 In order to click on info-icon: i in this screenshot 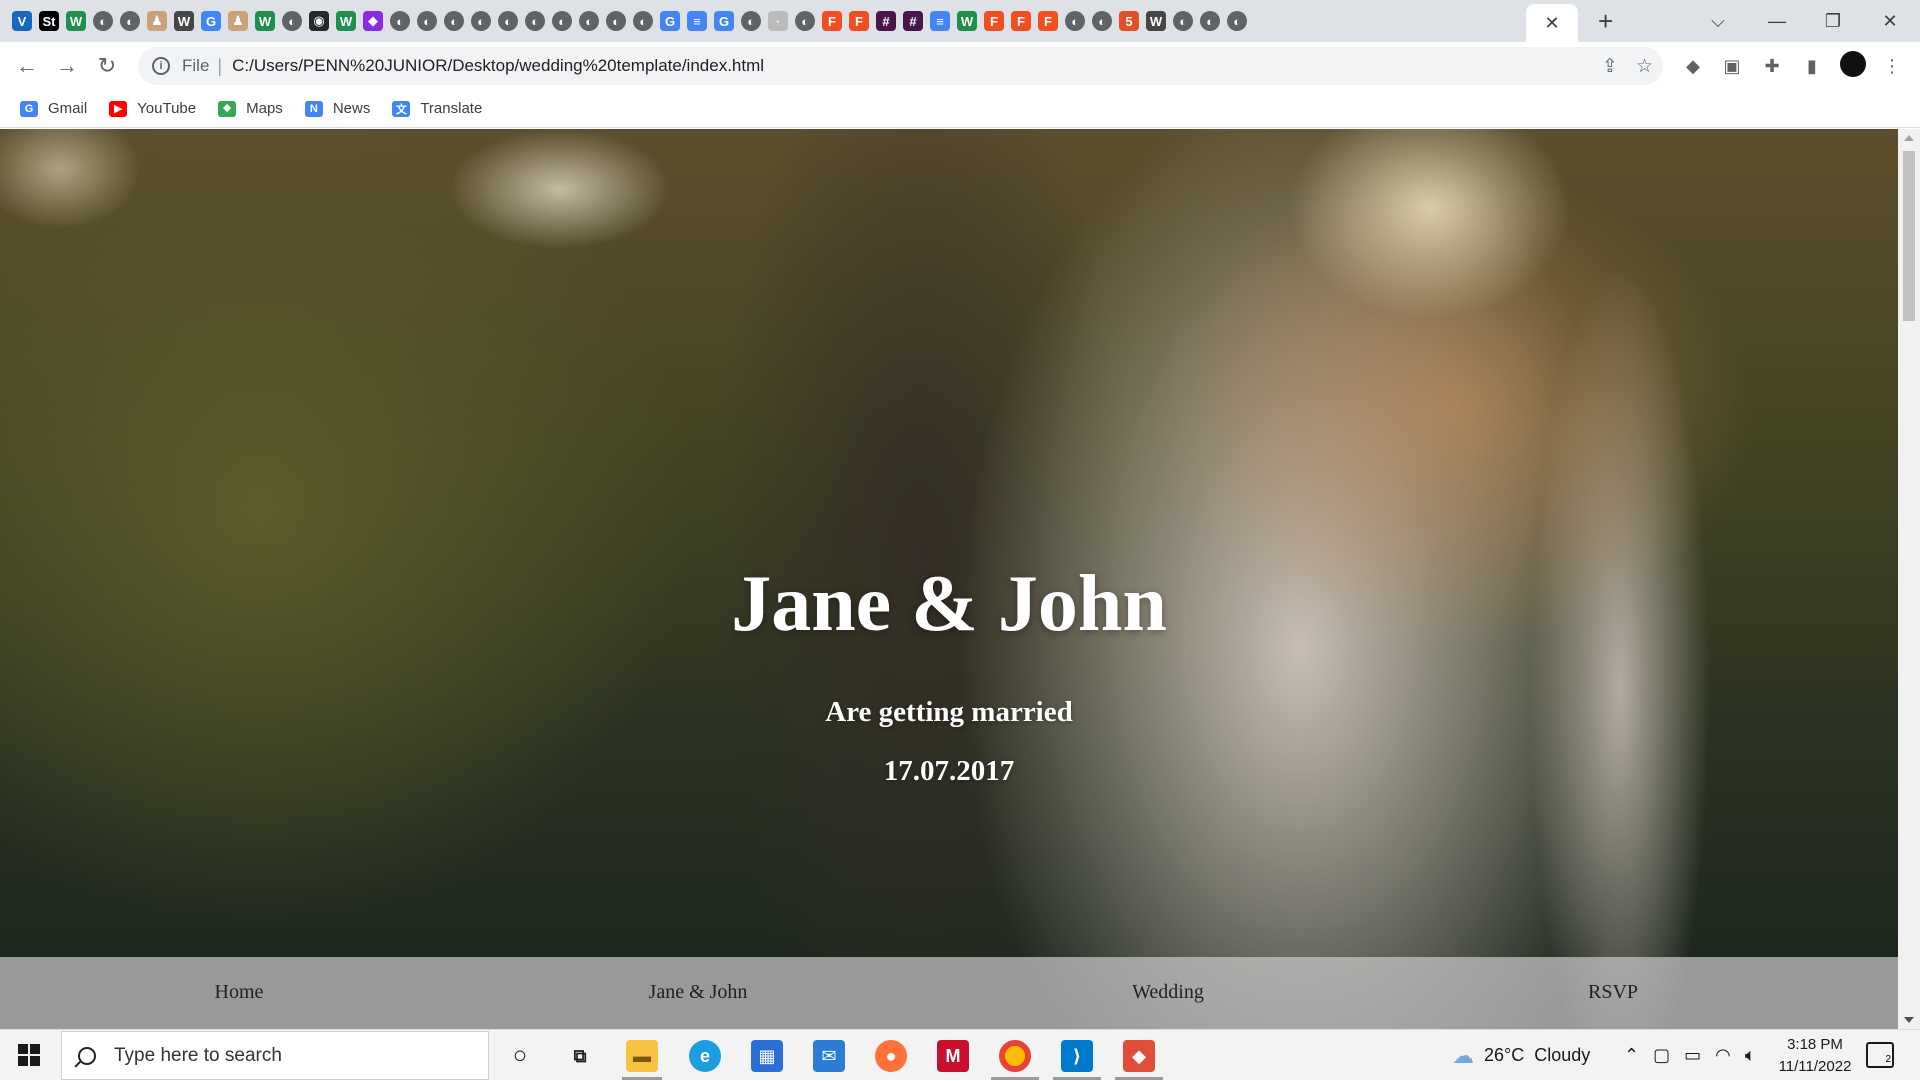, I will do `click(161, 66)`.